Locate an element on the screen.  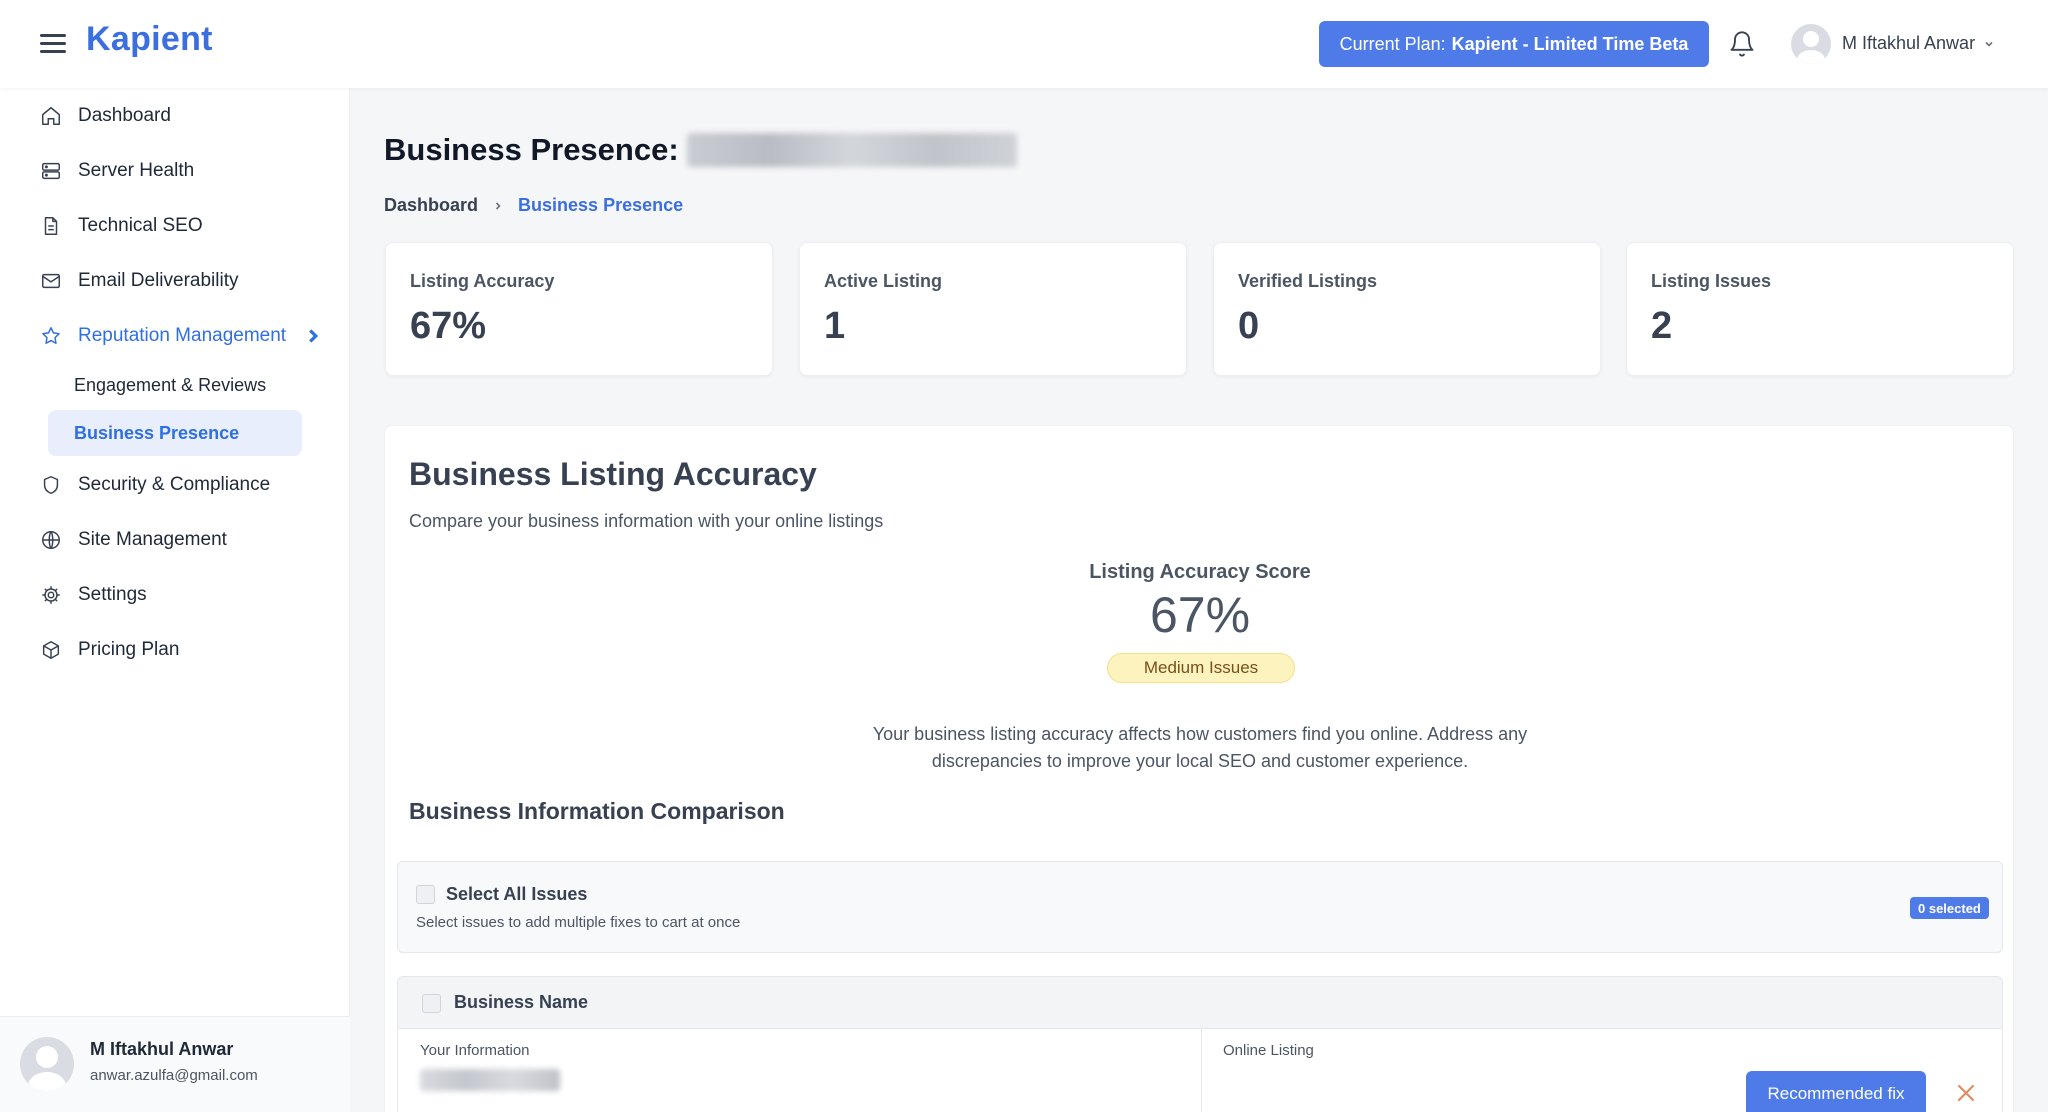
sidebar-item-settings: Settings is located at coordinates (93, 595).